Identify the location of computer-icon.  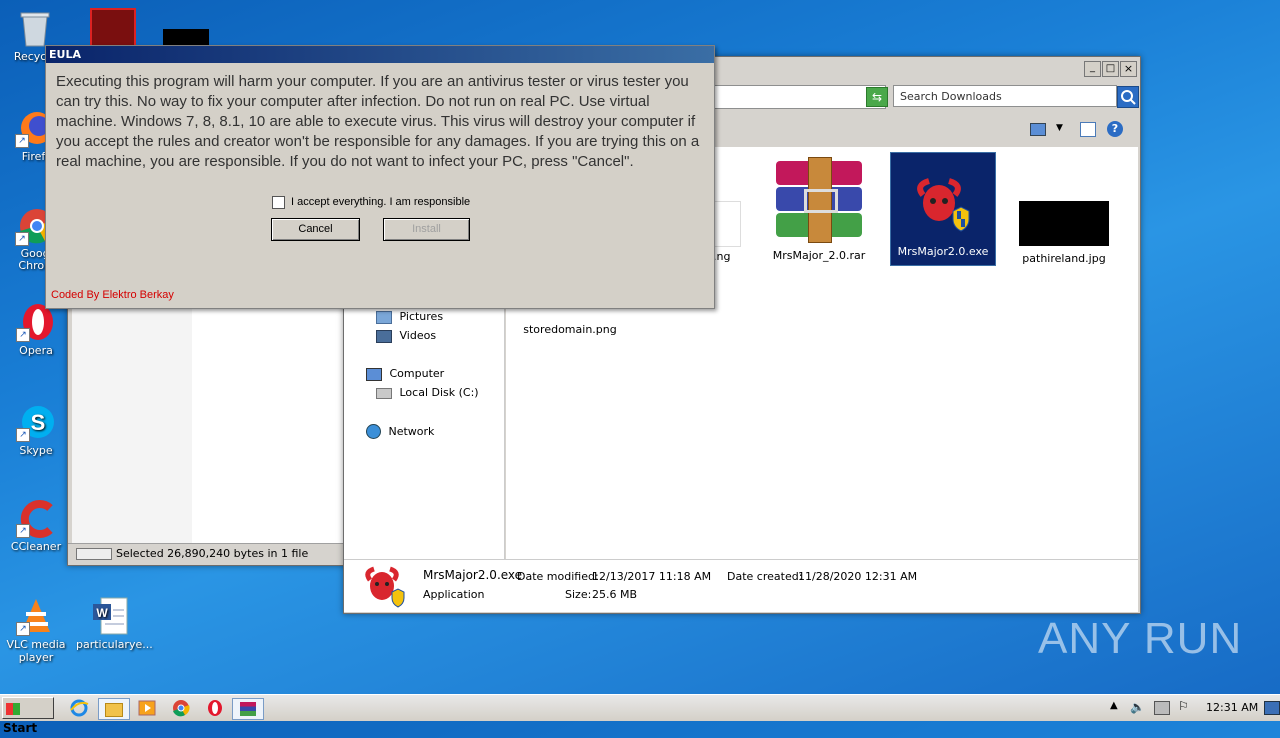
(374, 374).